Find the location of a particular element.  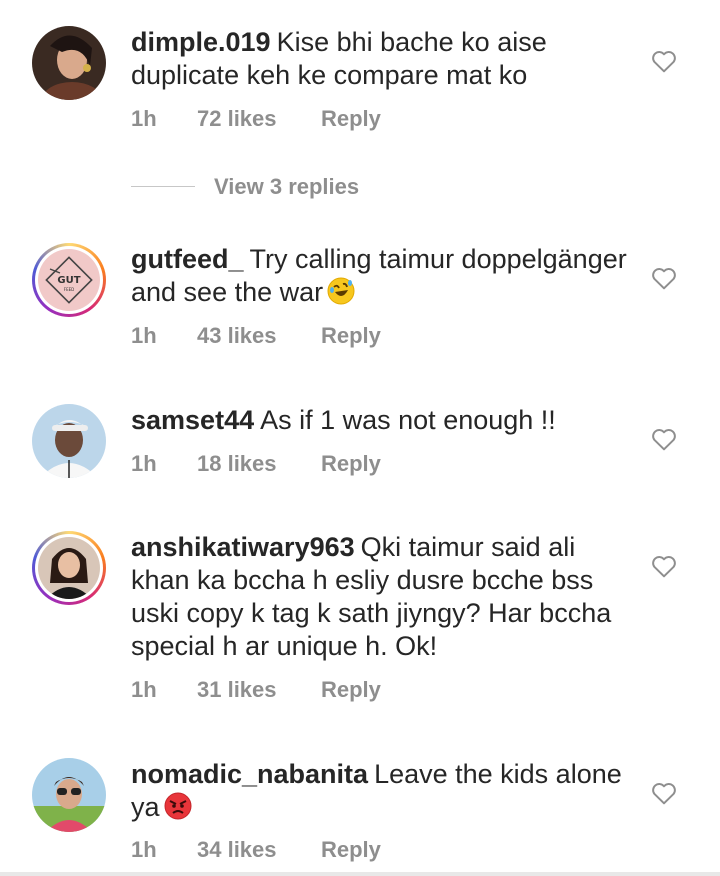

comment-meta: 1h 72 likes Reply is located at coordinates (256, 119).